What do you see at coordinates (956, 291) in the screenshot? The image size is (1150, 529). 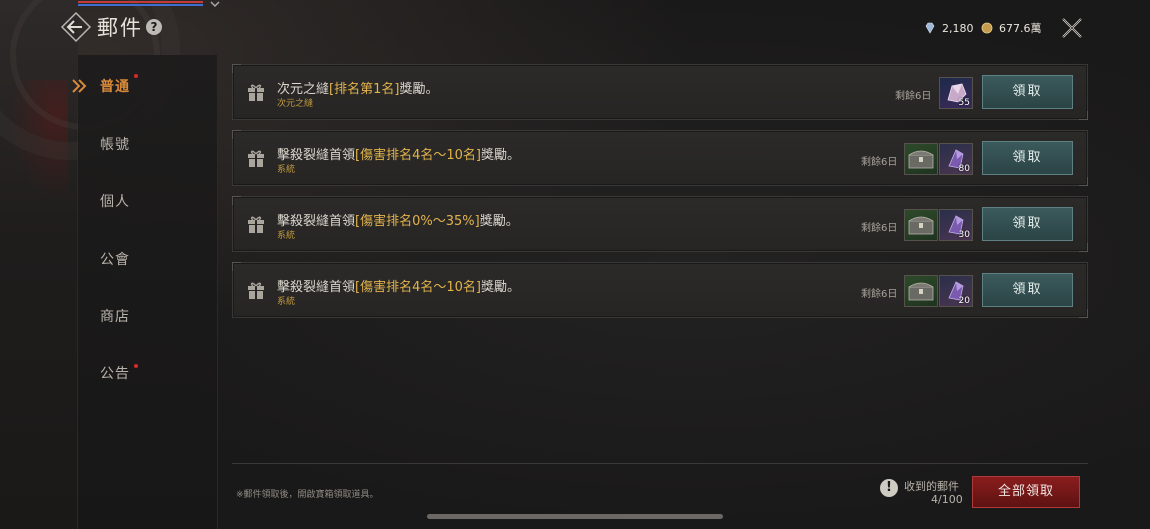 I see `purple-gem-icon: 20` at bounding box center [956, 291].